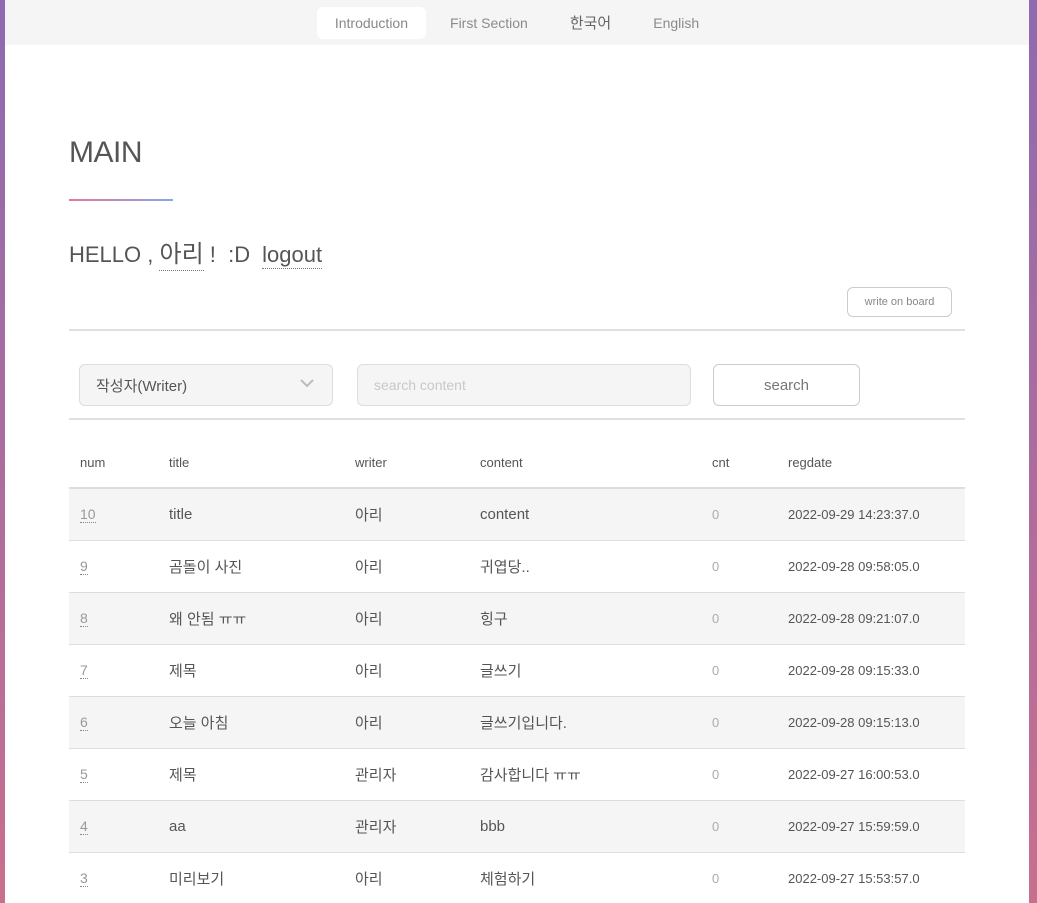  I want to click on title-underline, so click(121, 200).